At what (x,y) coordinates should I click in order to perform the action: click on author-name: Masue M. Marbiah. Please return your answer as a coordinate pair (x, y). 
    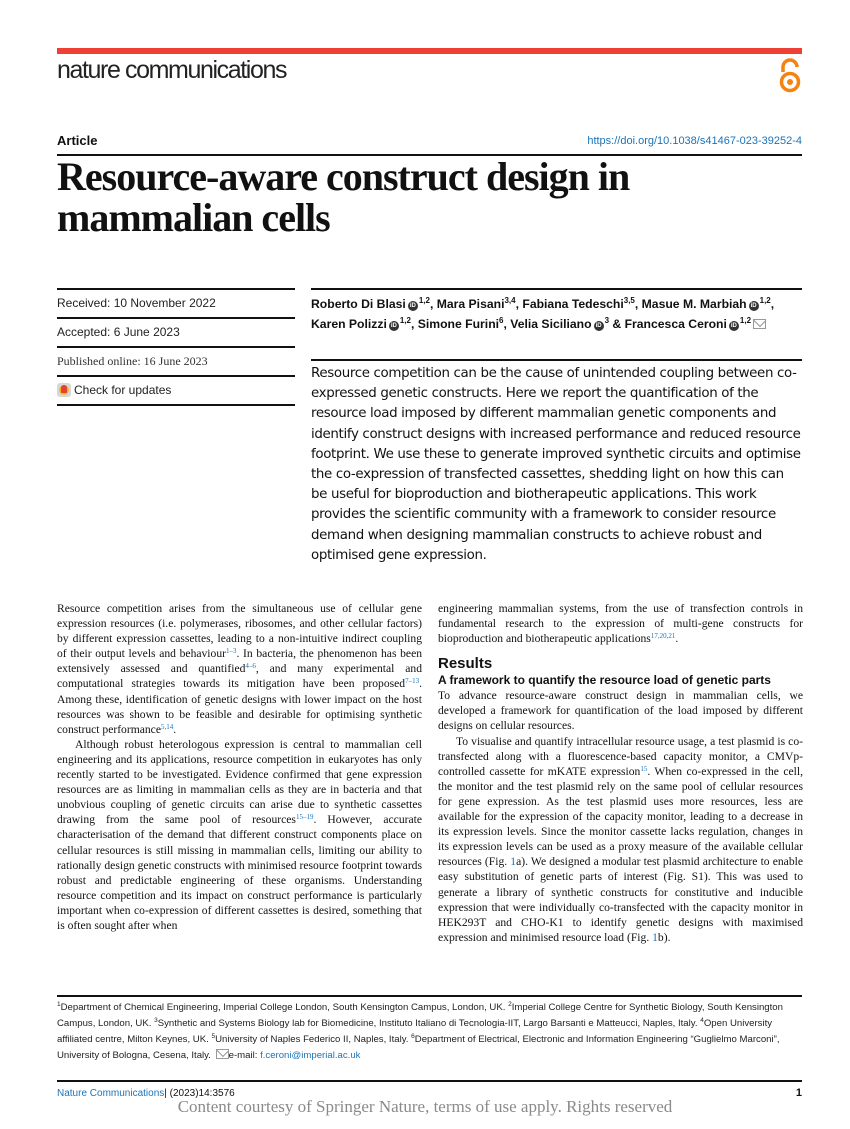
    Looking at the image, I should click on (694, 304).